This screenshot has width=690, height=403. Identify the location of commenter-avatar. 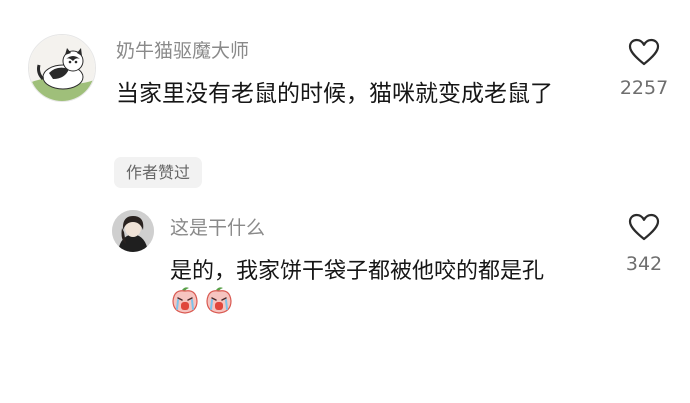
(62, 68).